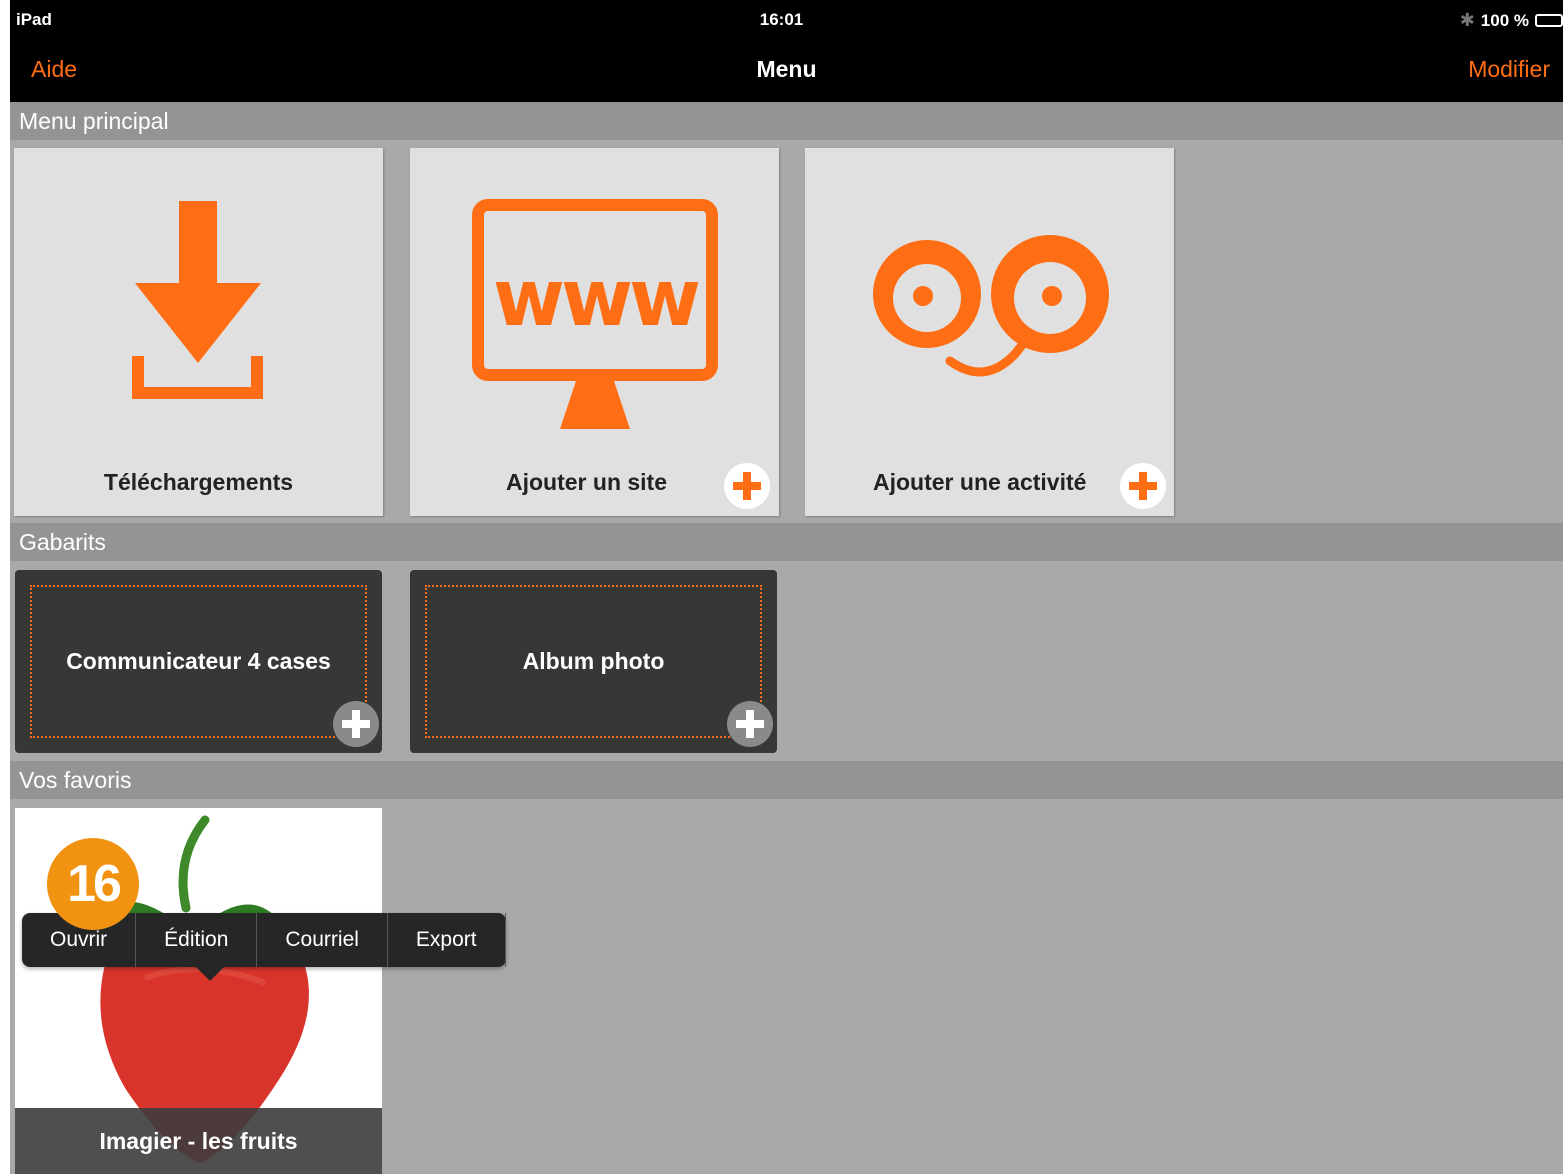  I want to click on favorite-label: Imagier - les fruits, so click(198, 1141).